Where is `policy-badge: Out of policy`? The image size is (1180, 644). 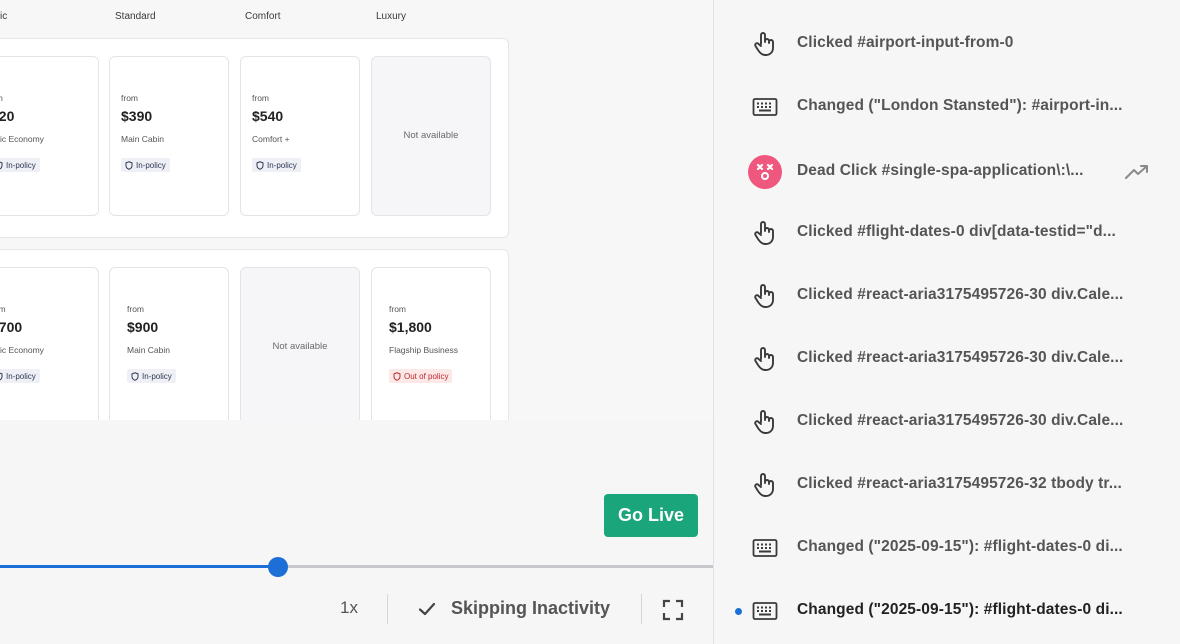 policy-badge: Out of policy is located at coordinates (421, 376).